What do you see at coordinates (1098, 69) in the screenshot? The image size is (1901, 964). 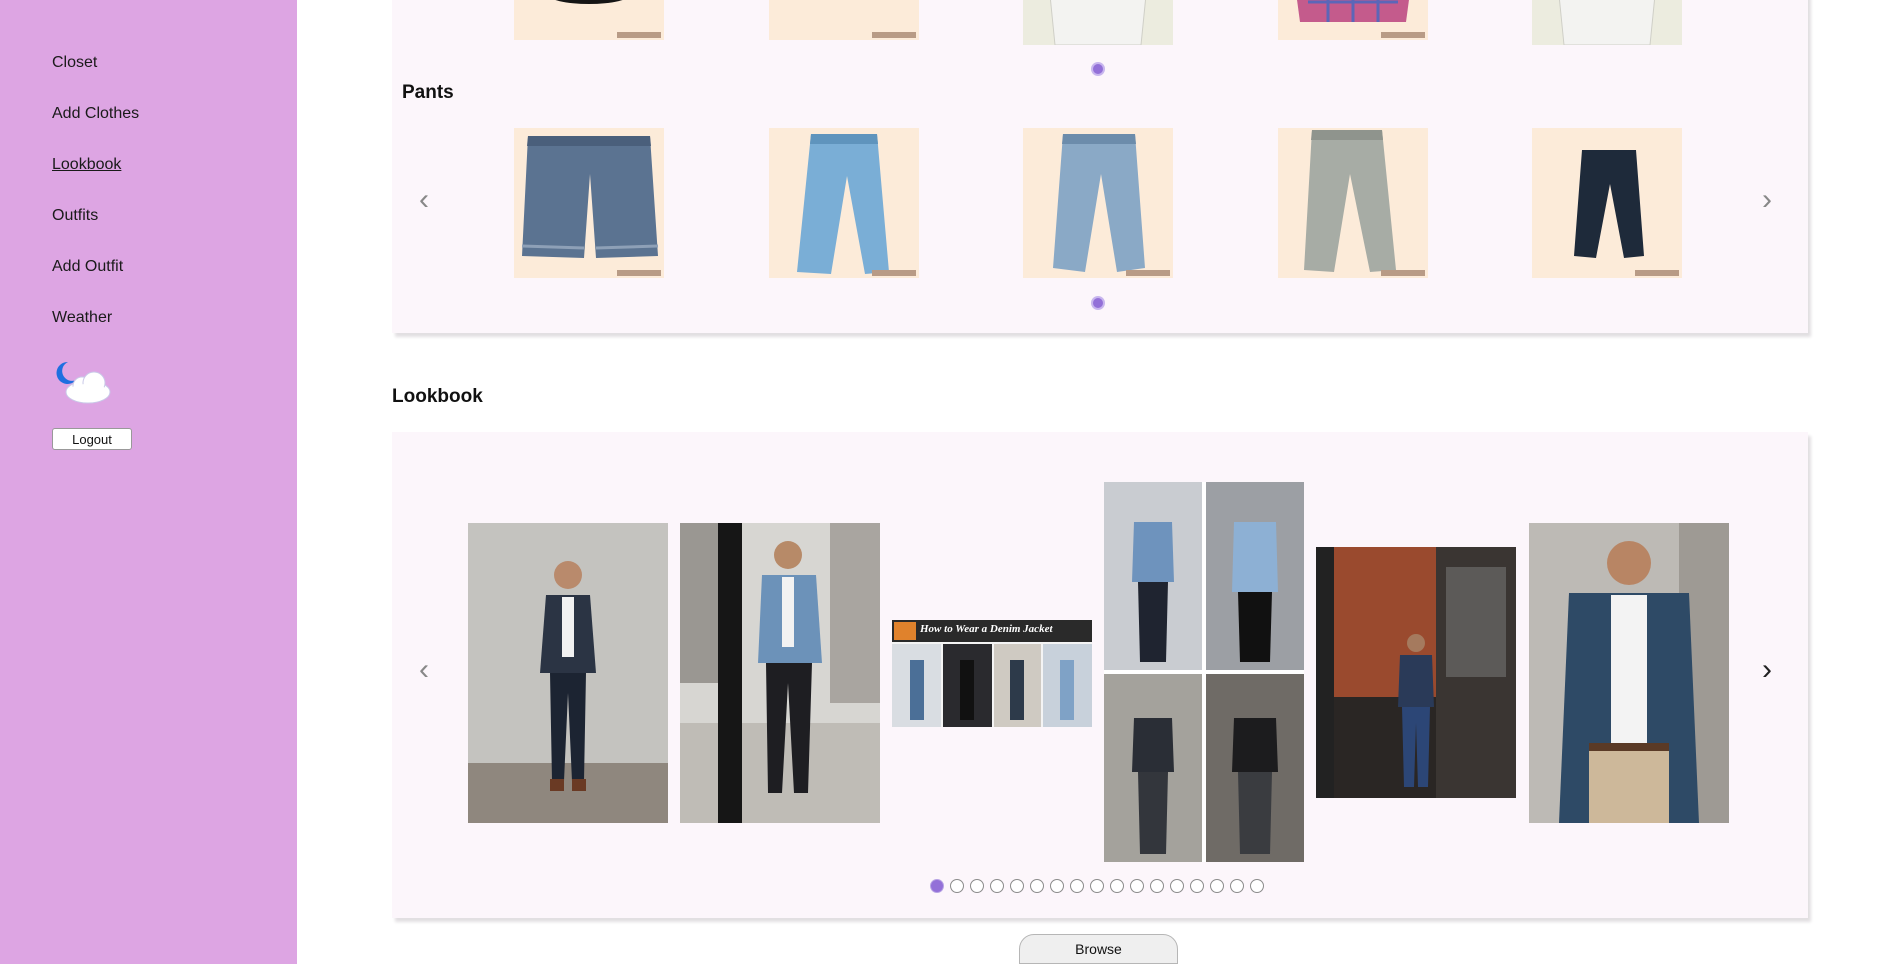 I see `tops-carousel-dot` at bounding box center [1098, 69].